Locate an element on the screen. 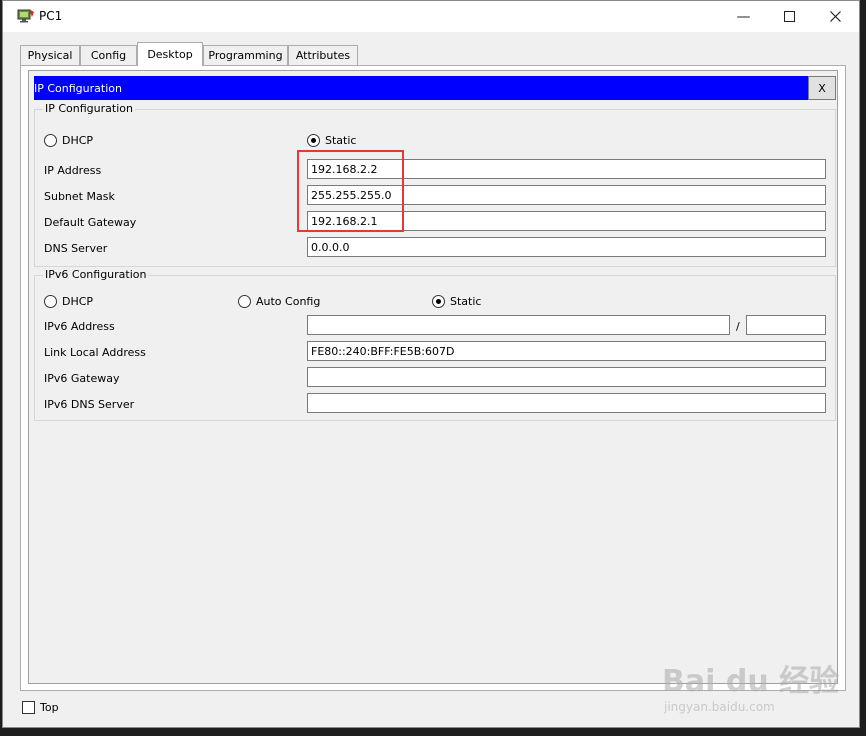  tab-label: Desktop is located at coordinates (170, 54).